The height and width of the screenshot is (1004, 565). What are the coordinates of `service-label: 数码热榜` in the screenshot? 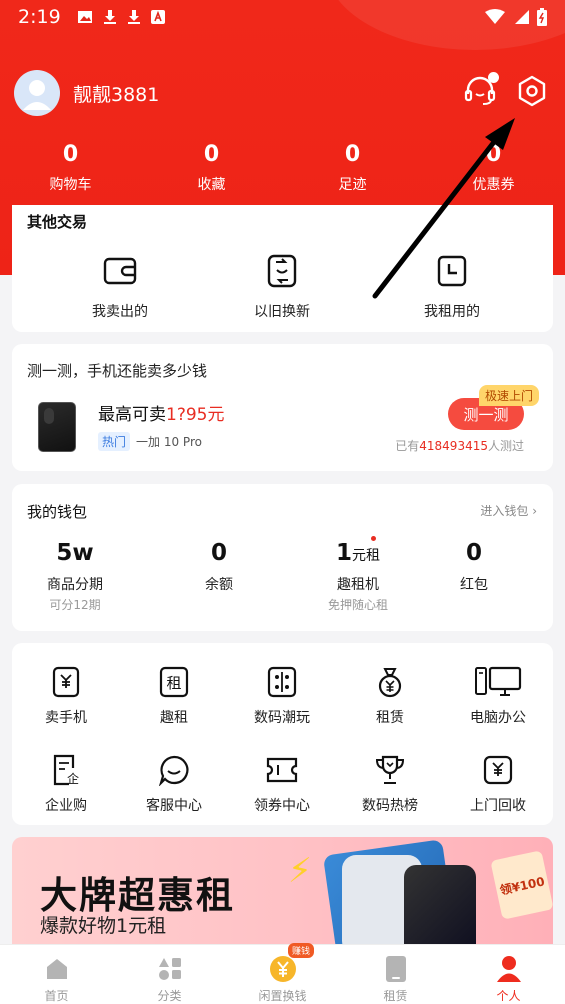 It's located at (390, 806).